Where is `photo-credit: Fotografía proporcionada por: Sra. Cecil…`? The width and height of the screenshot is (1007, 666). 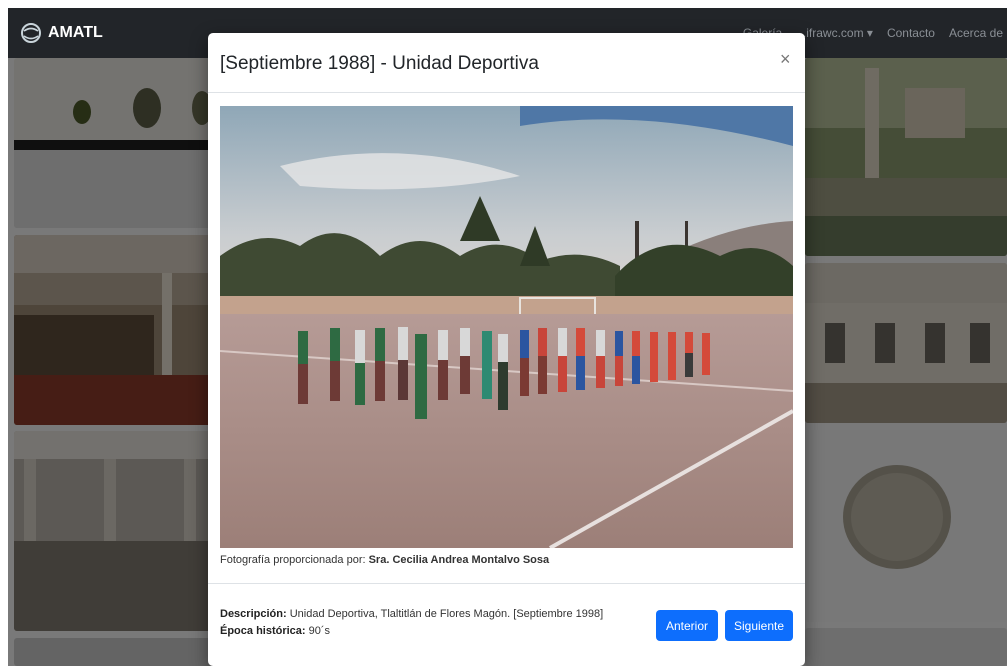
photo-credit: Fotografía proporcionada por: Sra. Cecil… is located at coordinates (384, 560).